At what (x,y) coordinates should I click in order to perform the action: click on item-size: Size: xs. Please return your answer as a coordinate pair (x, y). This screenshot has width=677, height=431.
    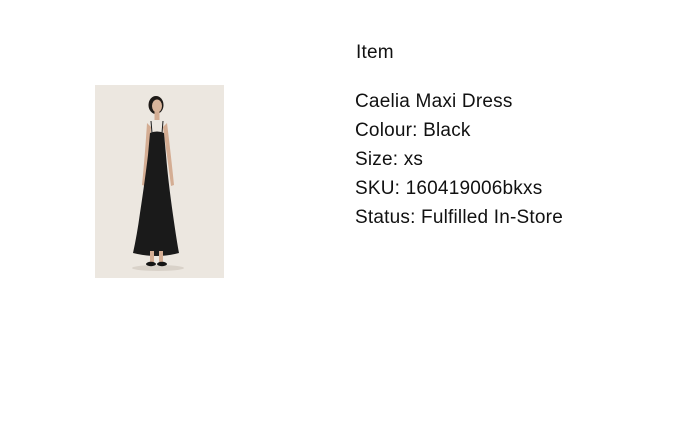
    Looking at the image, I should click on (389, 159).